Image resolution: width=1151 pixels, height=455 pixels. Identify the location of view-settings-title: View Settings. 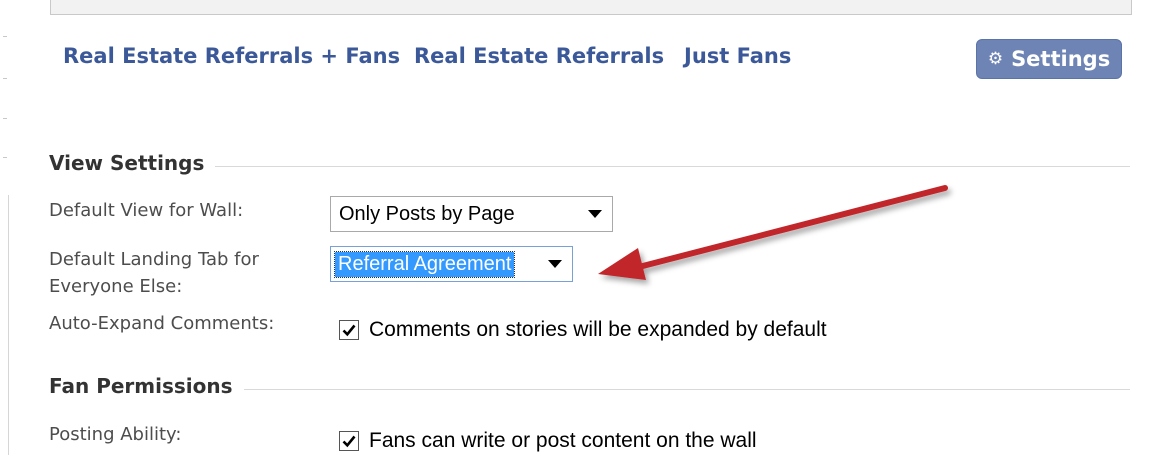
(127, 163).